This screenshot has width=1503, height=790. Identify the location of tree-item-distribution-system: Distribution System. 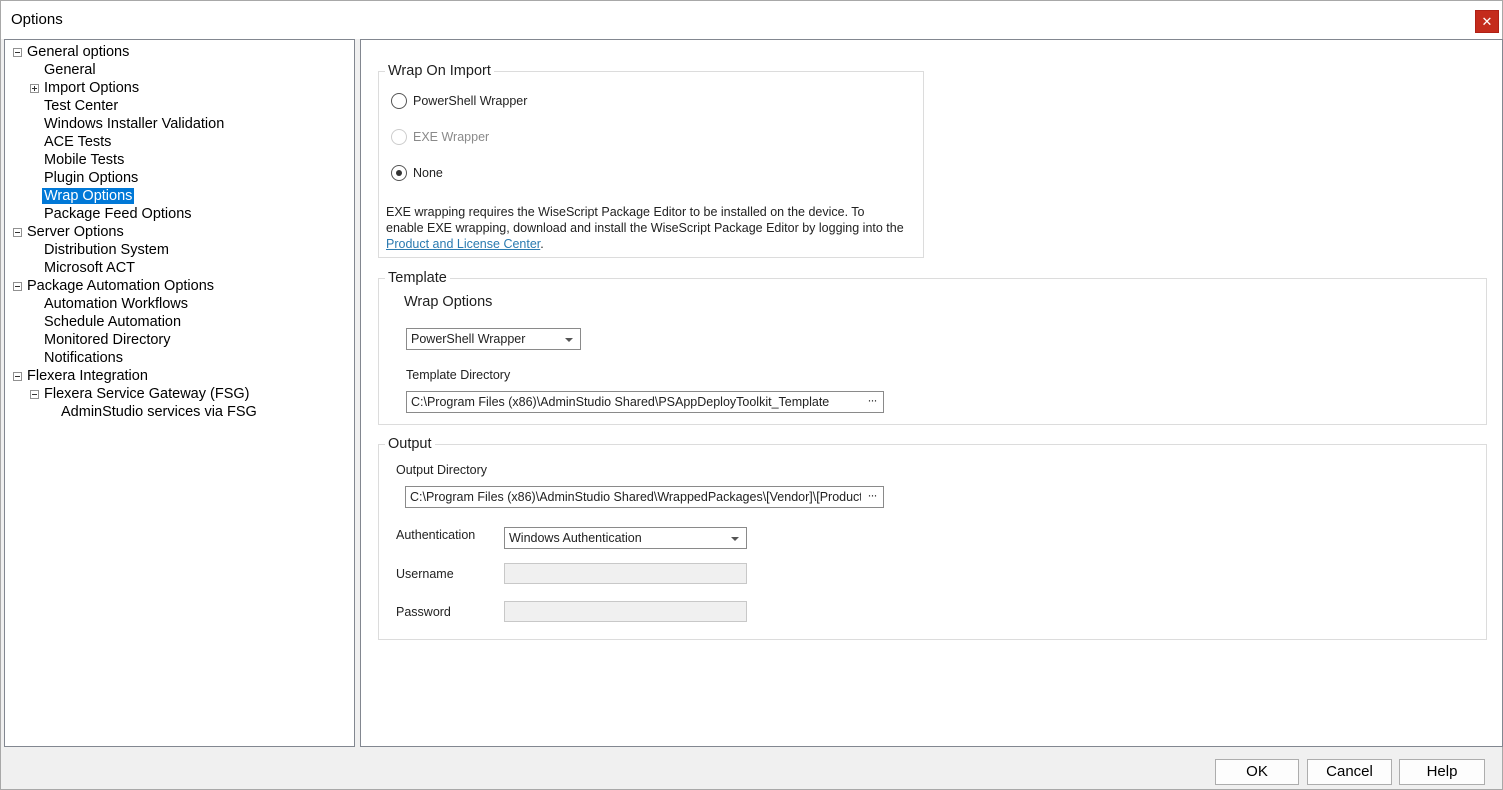
(106, 250).